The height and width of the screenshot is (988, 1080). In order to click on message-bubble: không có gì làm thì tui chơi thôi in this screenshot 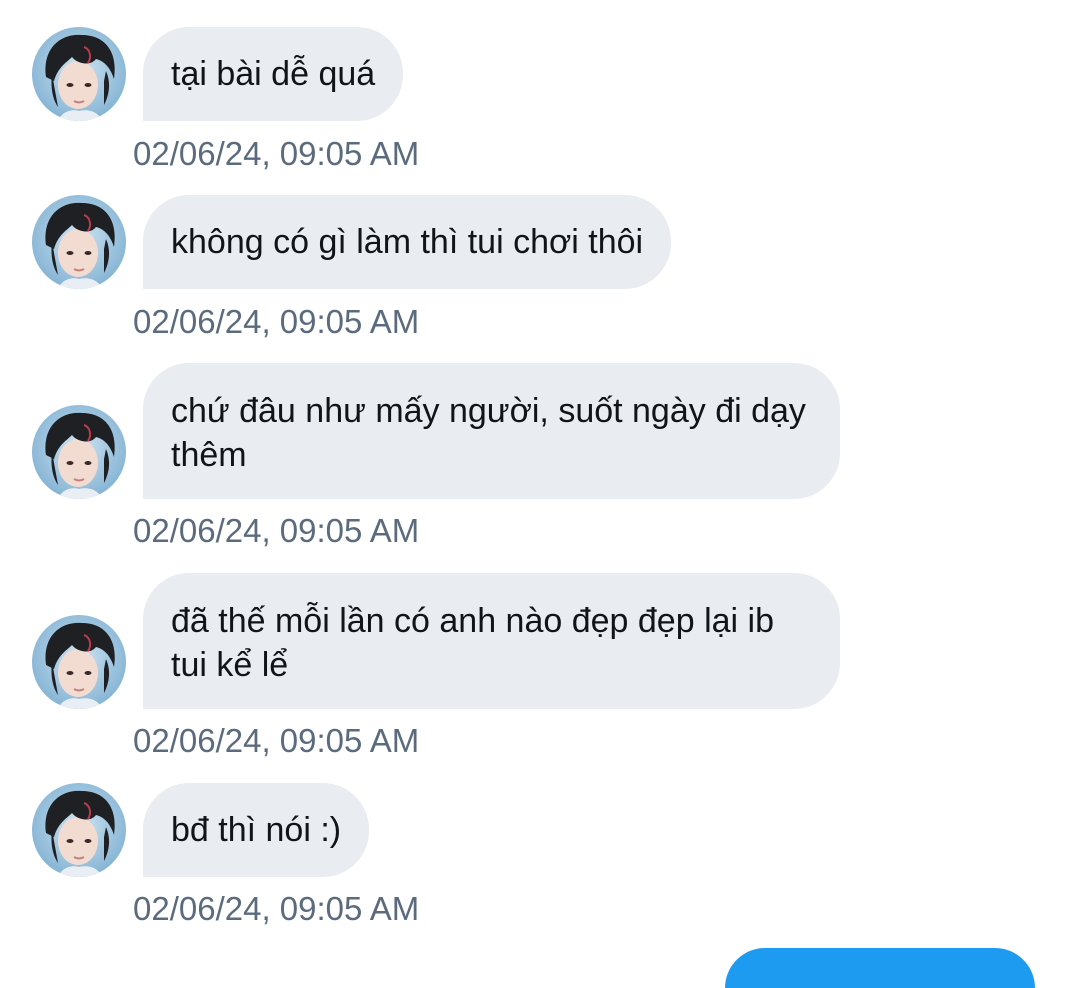, I will do `click(407, 242)`.